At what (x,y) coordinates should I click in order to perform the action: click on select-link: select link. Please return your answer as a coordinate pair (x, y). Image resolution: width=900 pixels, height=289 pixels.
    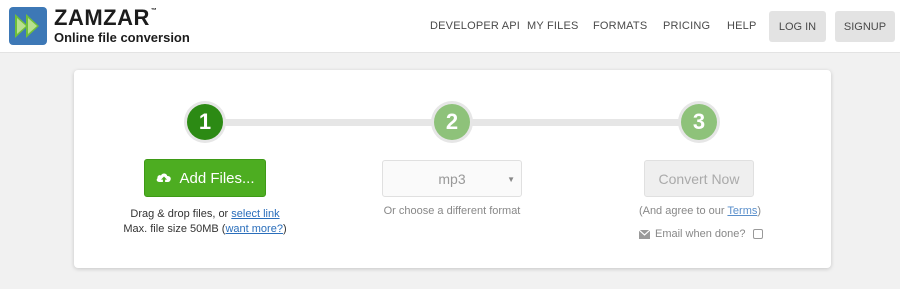
    Looking at the image, I should click on (255, 214).